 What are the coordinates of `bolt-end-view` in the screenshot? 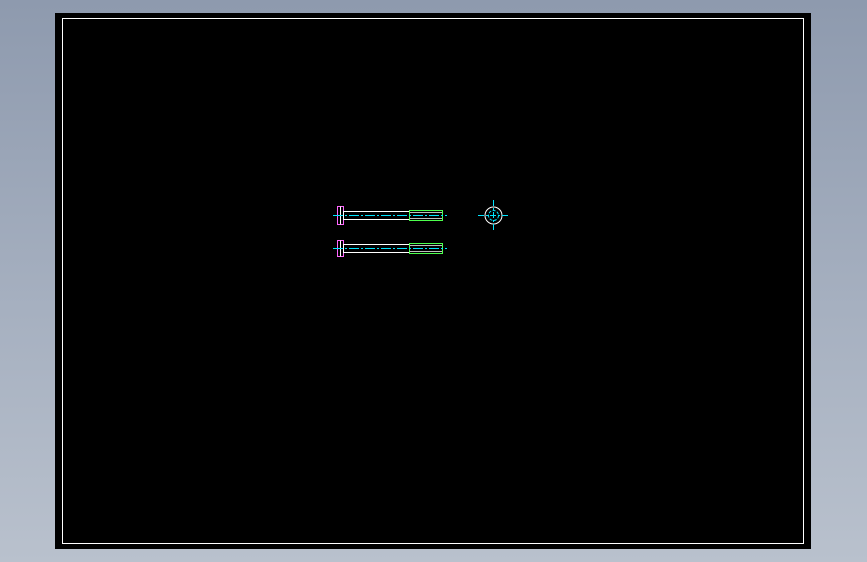 It's located at (493, 215).